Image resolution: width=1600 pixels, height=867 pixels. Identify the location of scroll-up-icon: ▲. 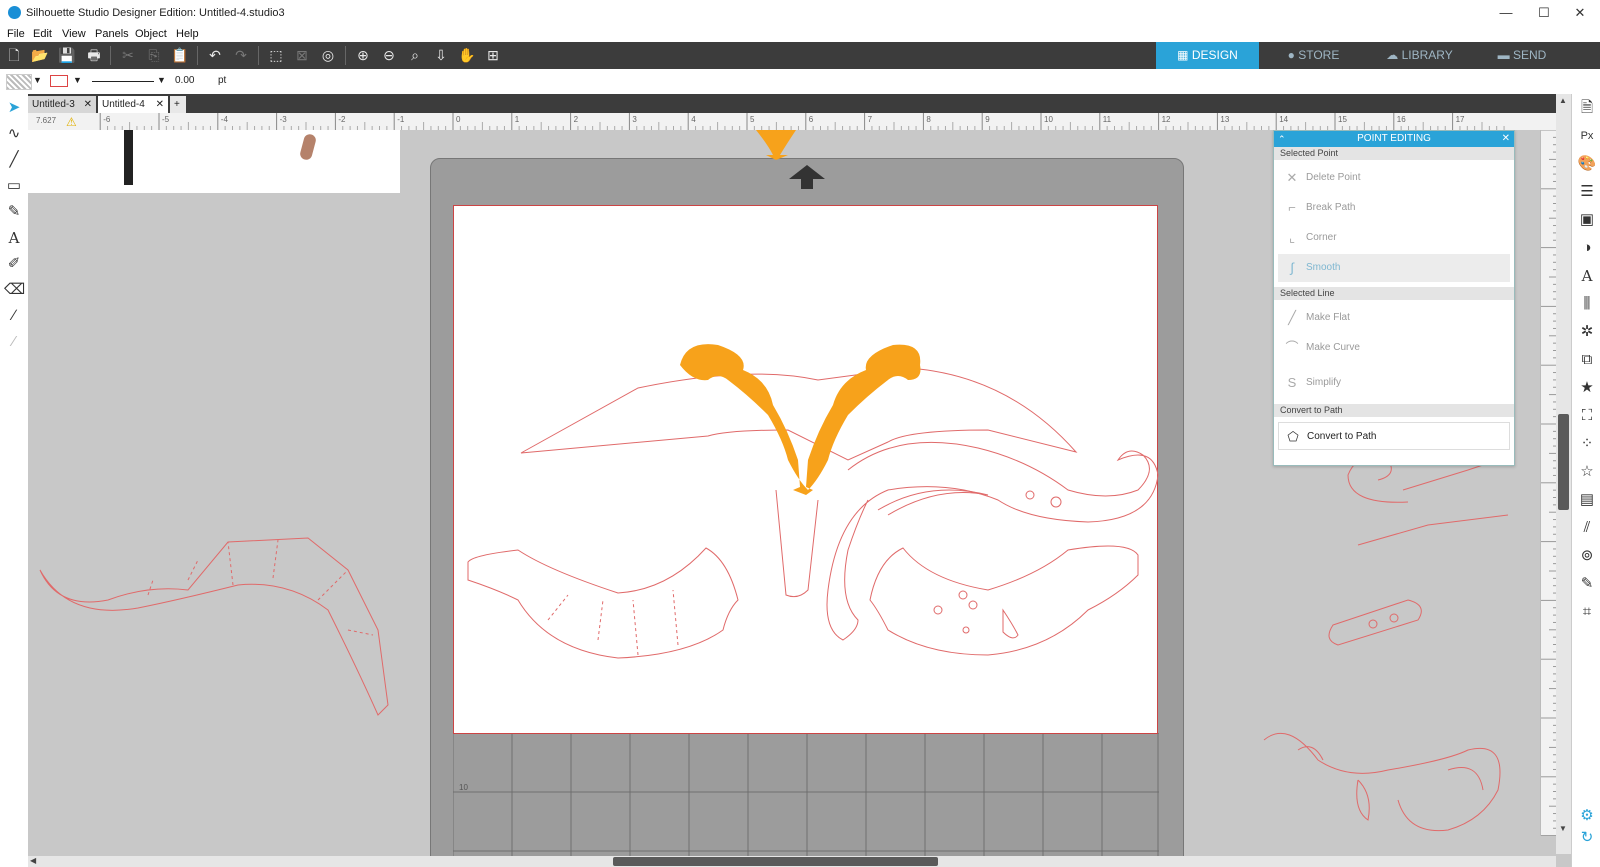
(1563, 100).